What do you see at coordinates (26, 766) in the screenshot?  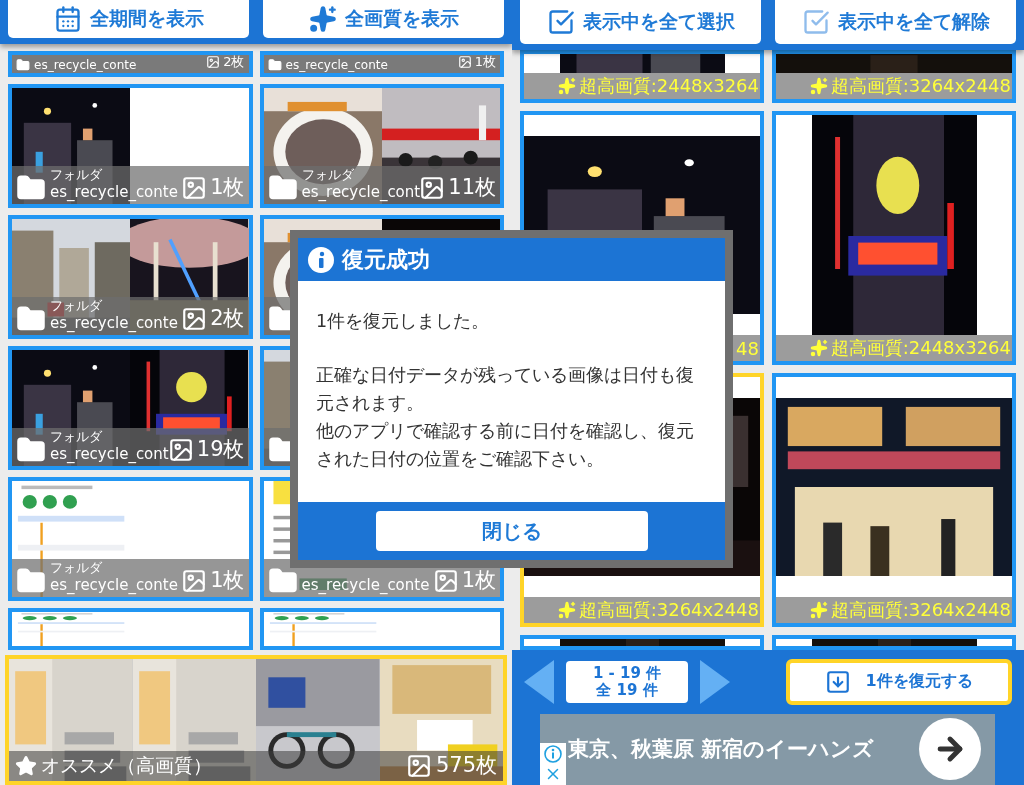 I see `star-icon` at bounding box center [26, 766].